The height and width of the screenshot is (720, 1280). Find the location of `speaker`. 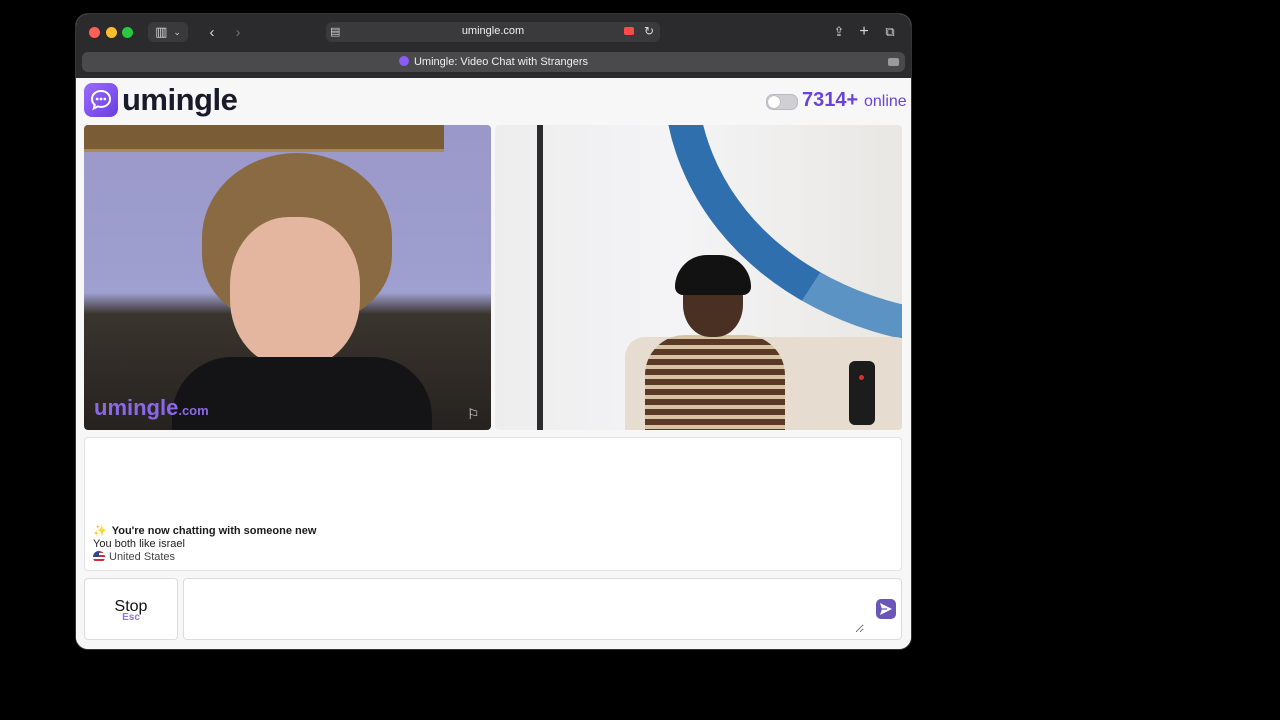

speaker is located at coordinates (862, 393).